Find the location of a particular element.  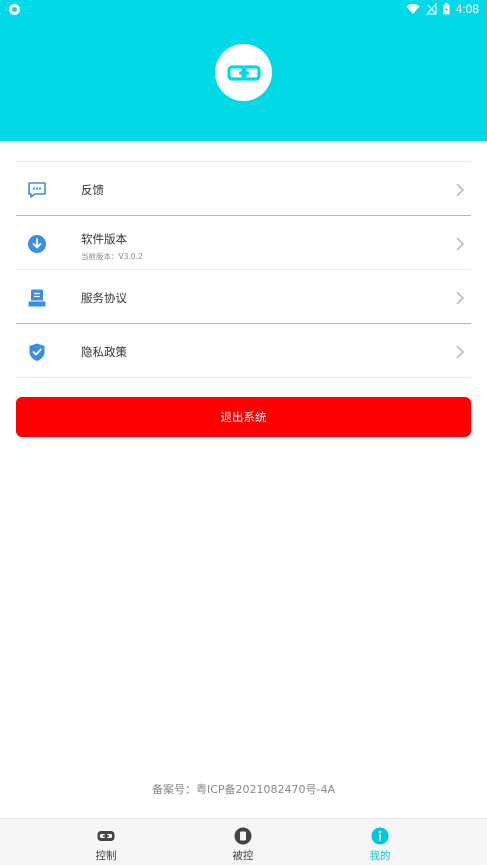

menu-item-label: 软件版本 is located at coordinates (104, 239).